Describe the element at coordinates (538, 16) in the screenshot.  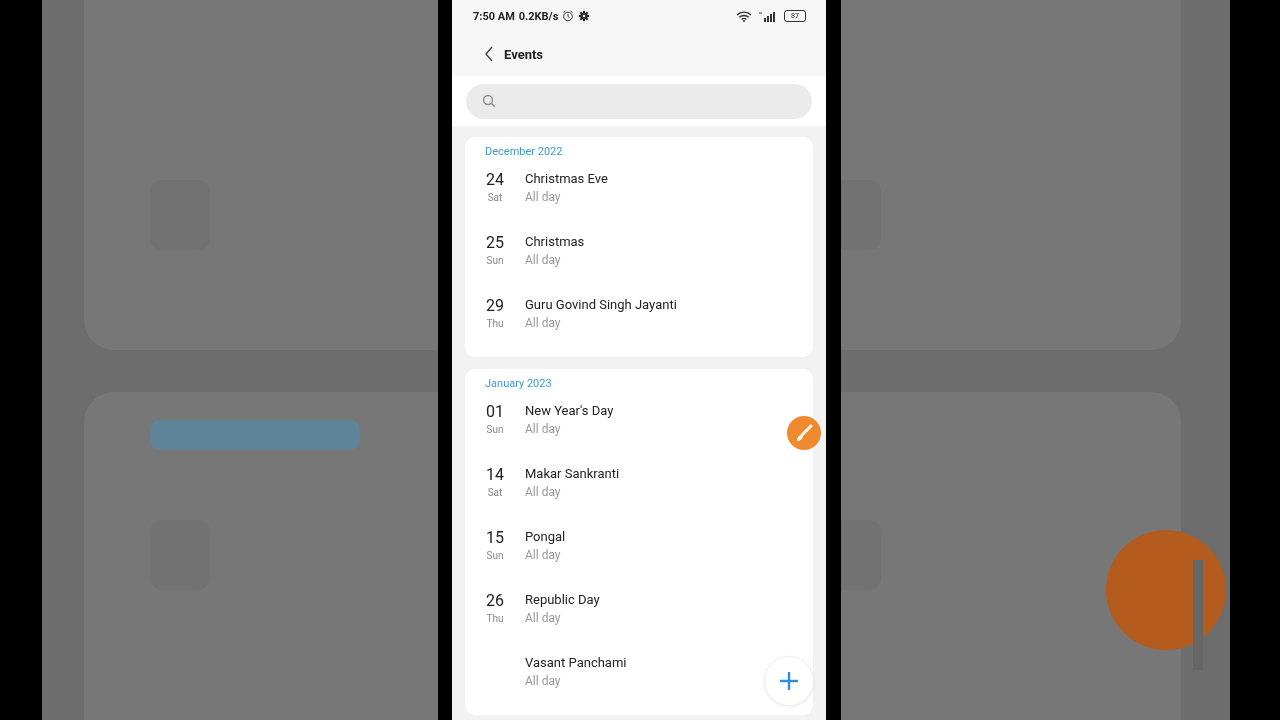
I see `network-speed: 0.2KB/s` at that location.